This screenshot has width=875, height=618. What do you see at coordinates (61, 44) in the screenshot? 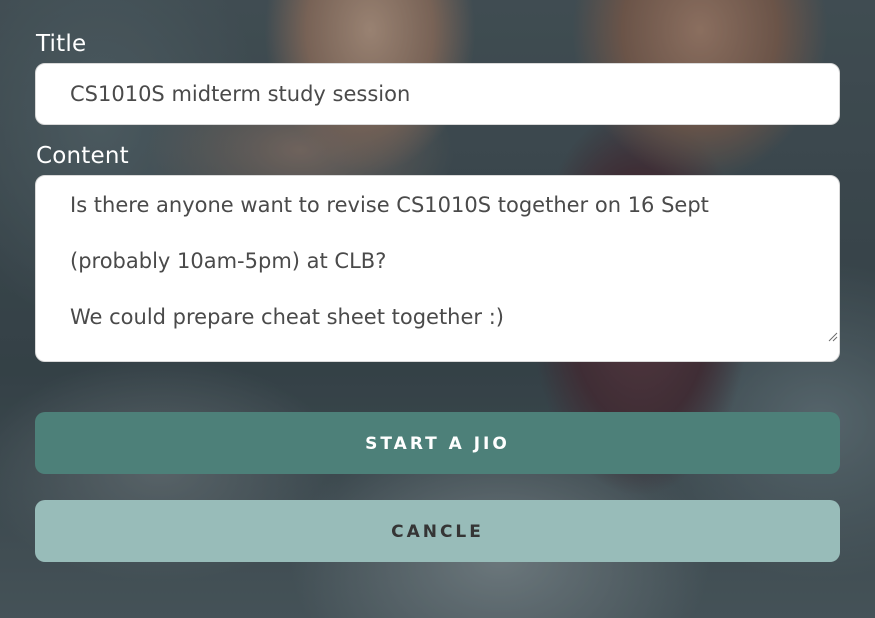
I see `title-label: Title` at bounding box center [61, 44].